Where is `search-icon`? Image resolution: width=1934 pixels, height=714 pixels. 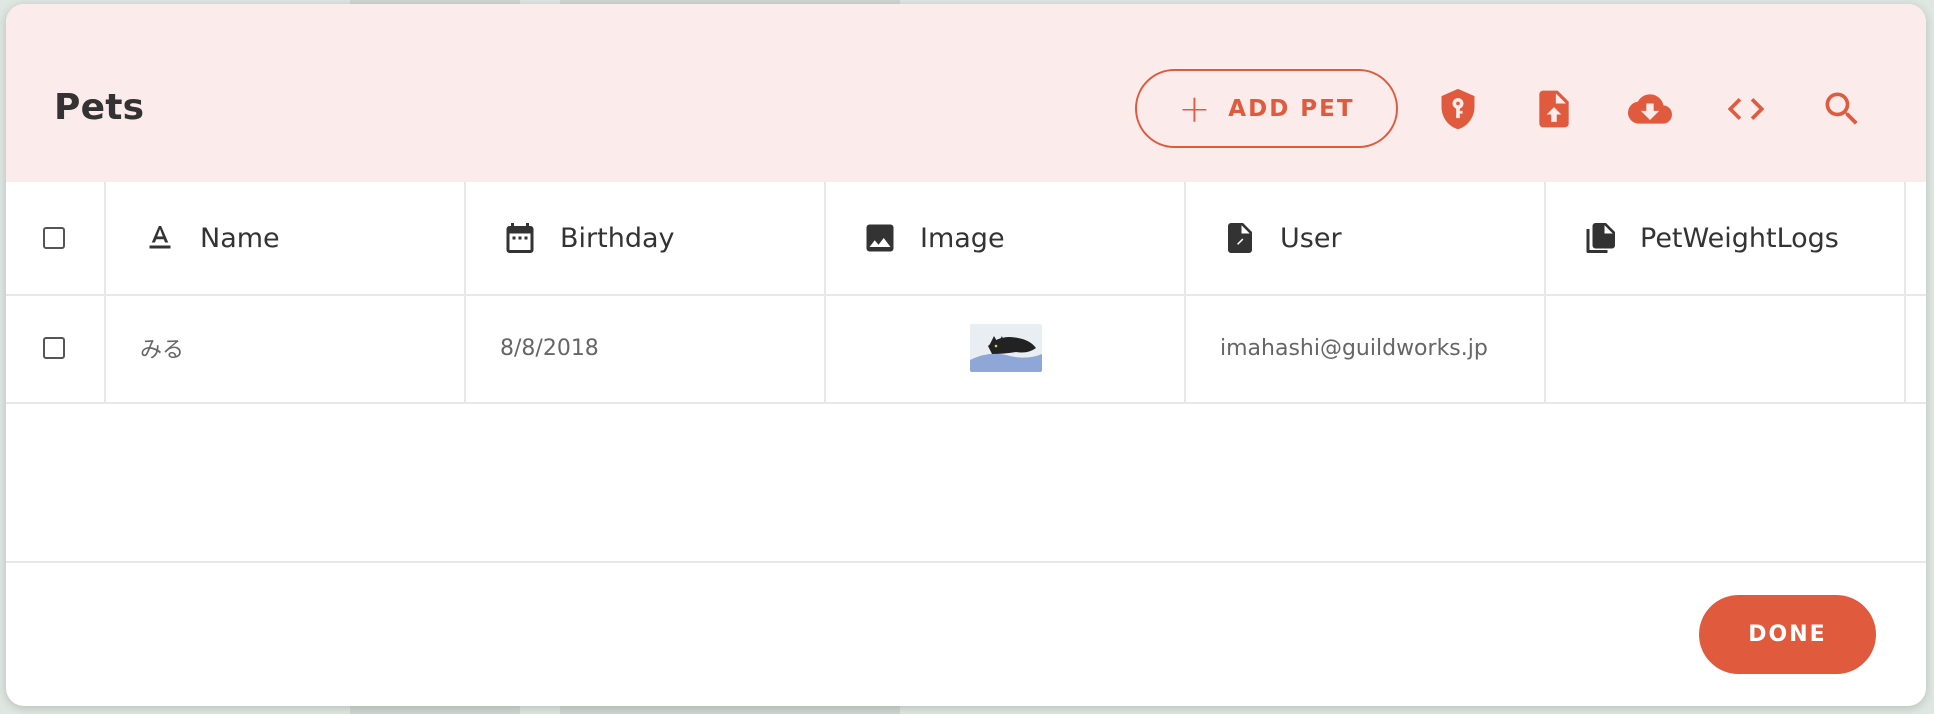 search-icon is located at coordinates (1842, 109).